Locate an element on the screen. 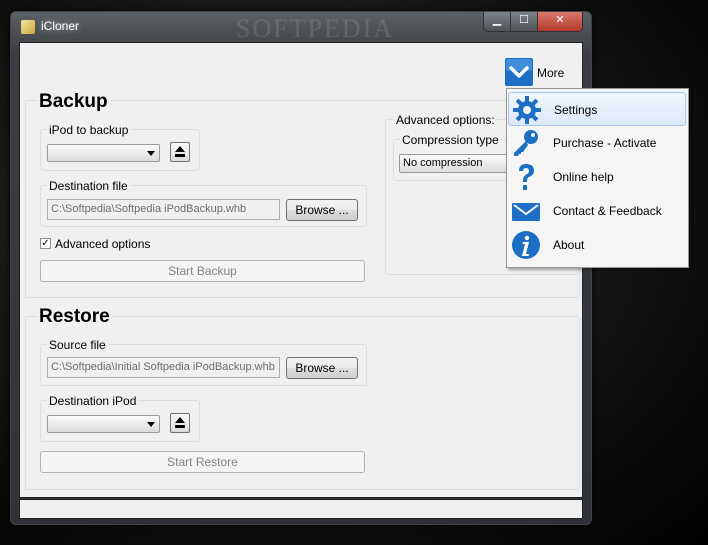 The height and width of the screenshot is (545, 708). start-backup-button: Start Backup is located at coordinates (202, 271).